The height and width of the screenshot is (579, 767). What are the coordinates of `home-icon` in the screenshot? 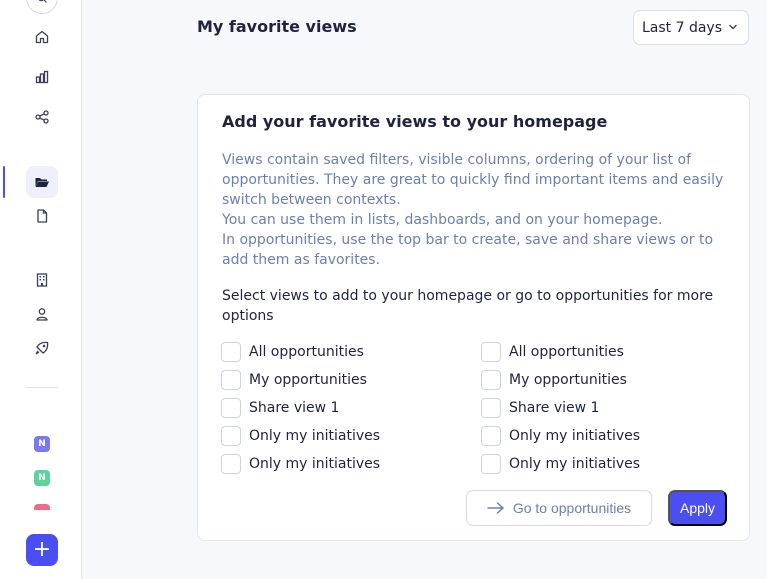 It's located at (42, 37).